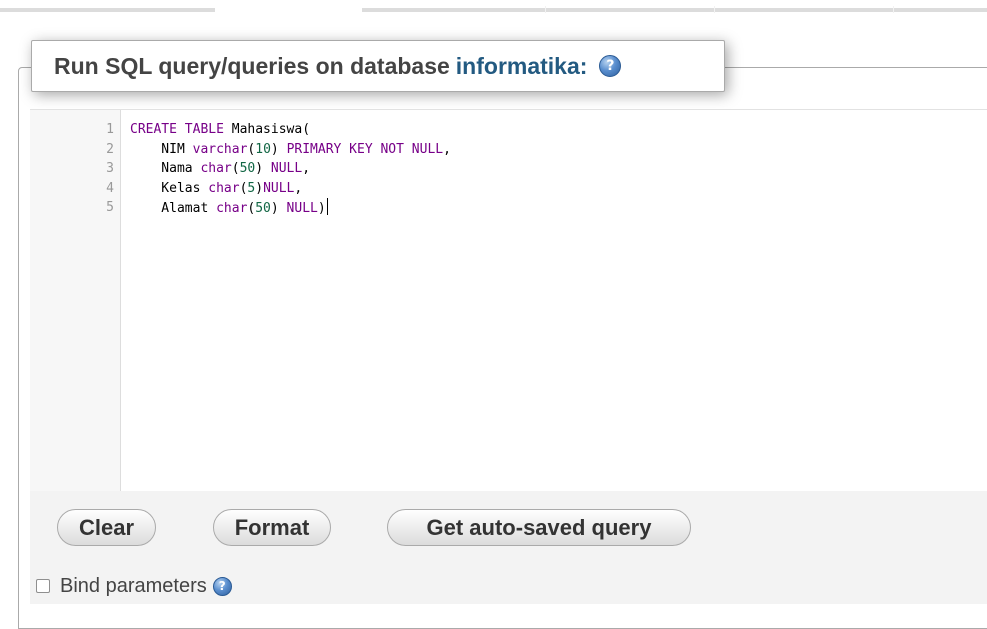  I want to click on text-cursor, so click(327, 206).